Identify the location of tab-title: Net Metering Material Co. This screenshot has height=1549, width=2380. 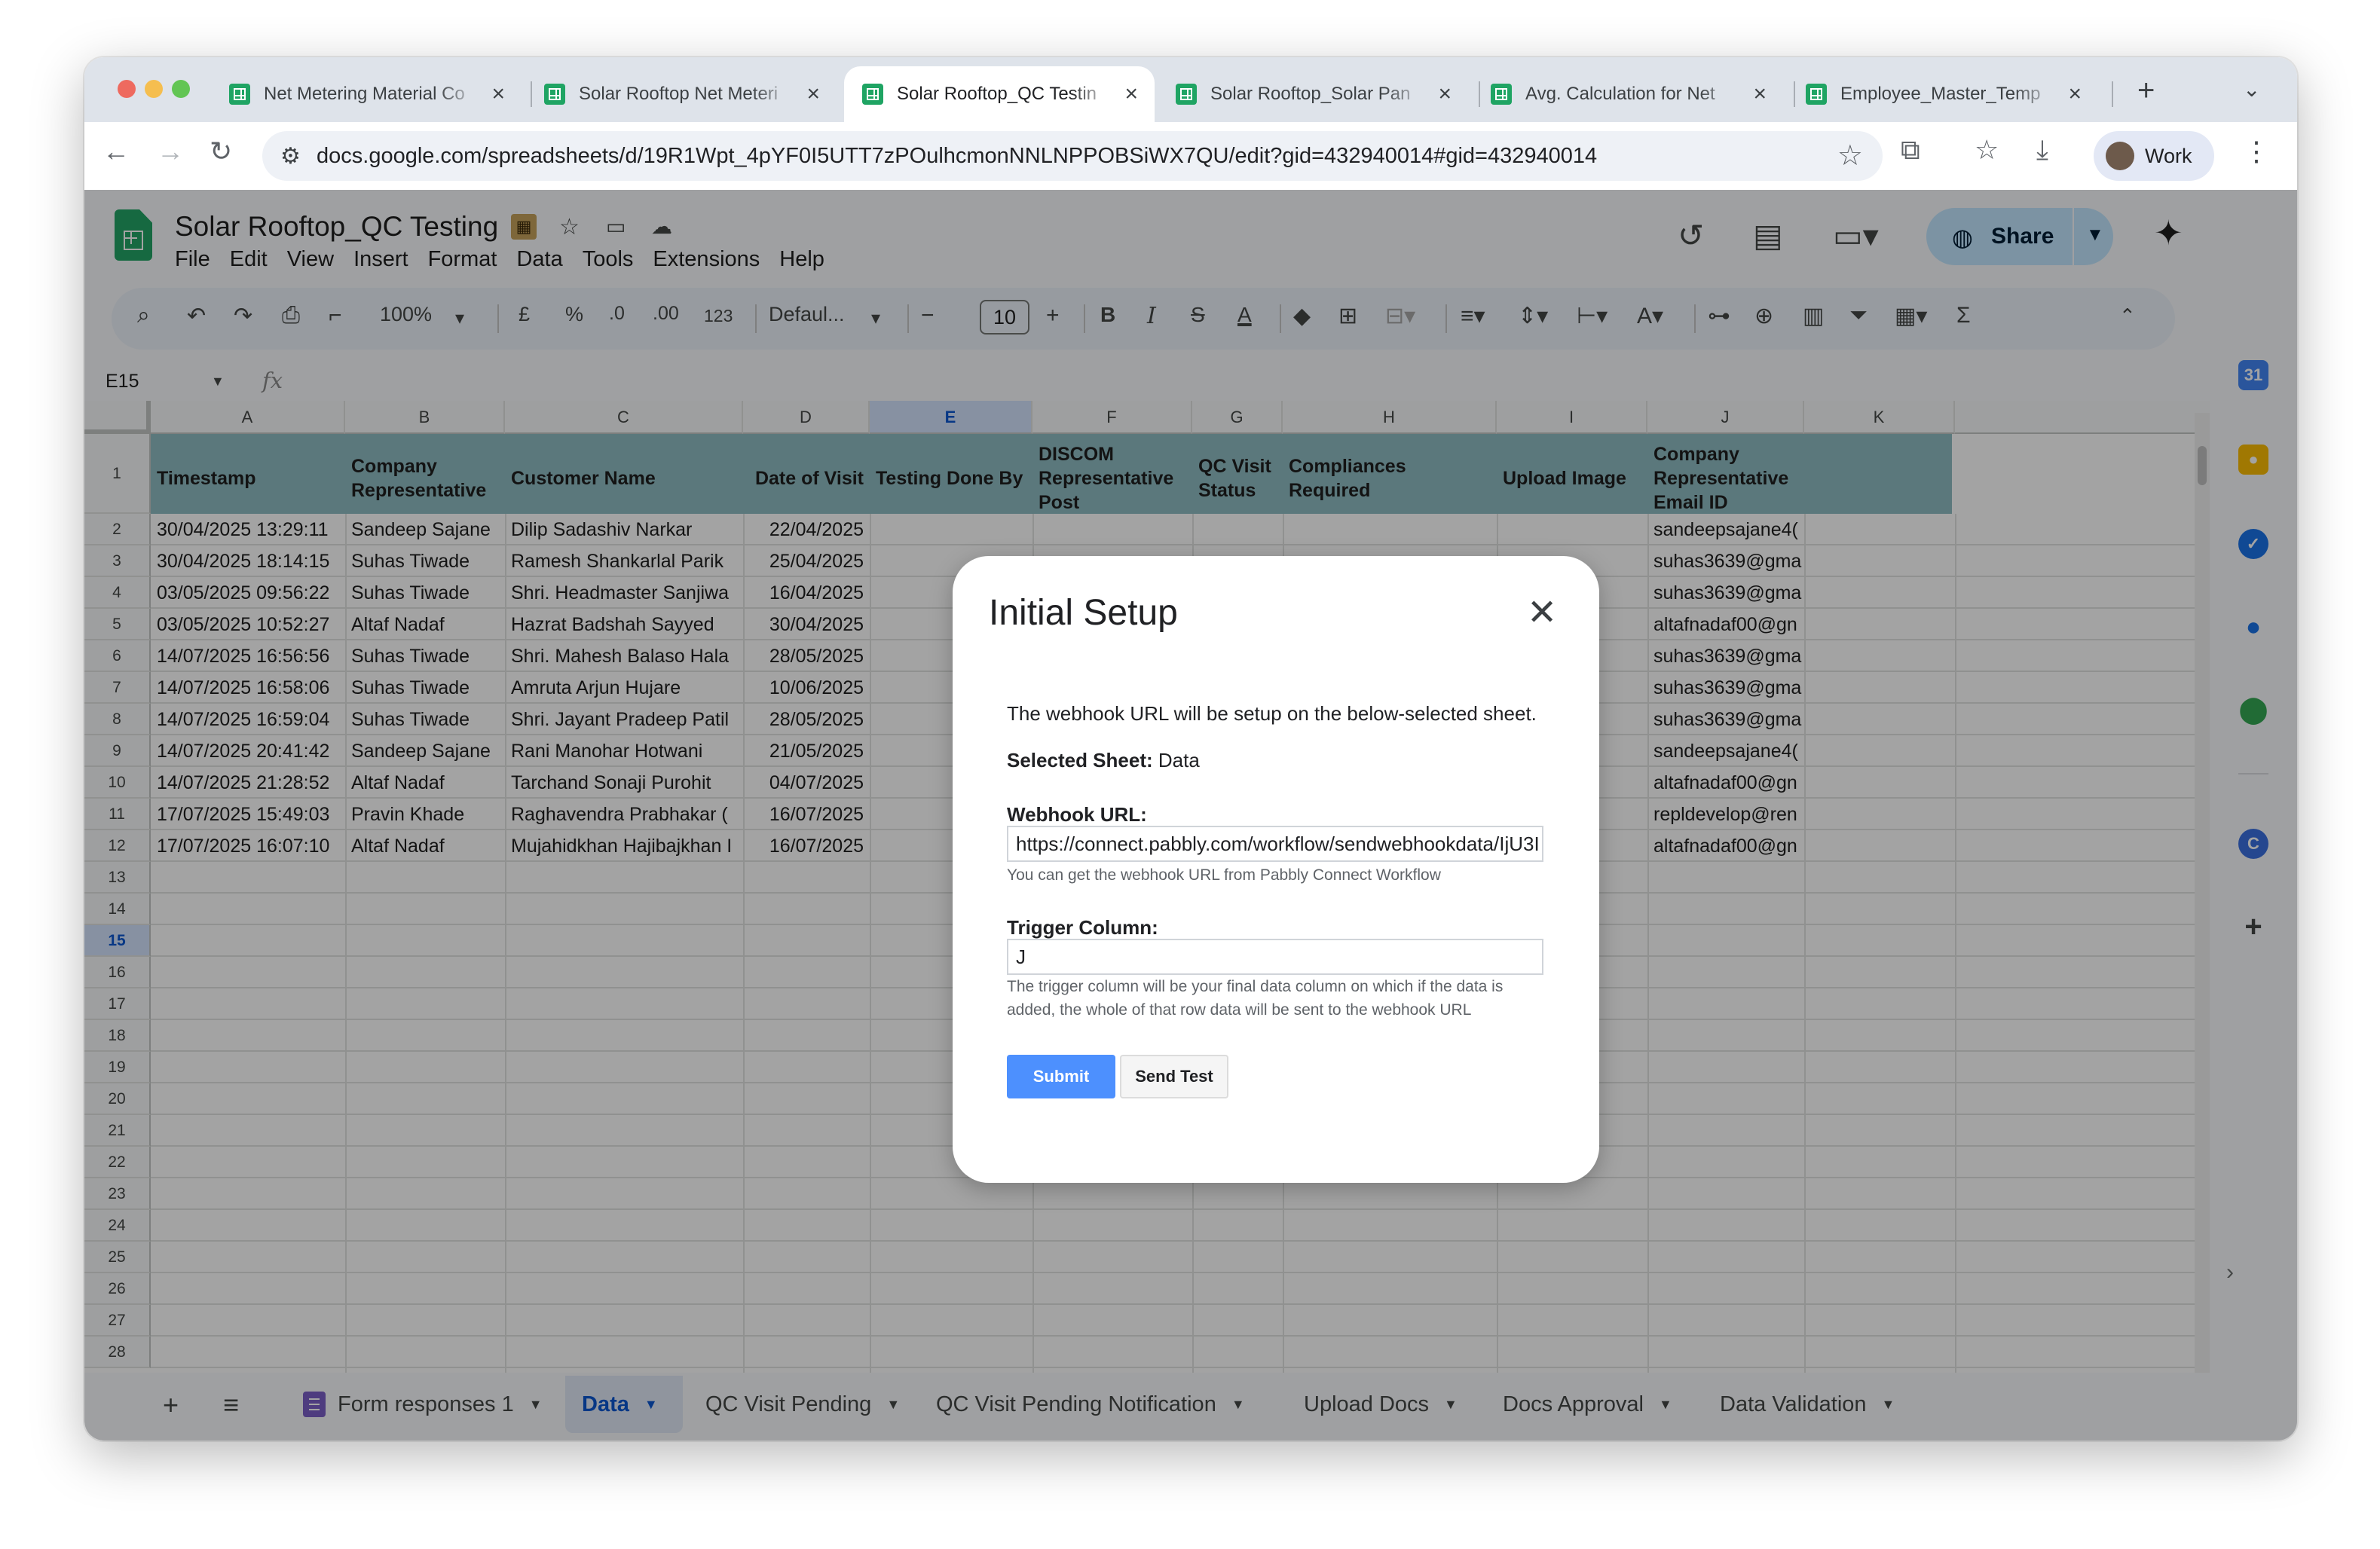
(364, 94).